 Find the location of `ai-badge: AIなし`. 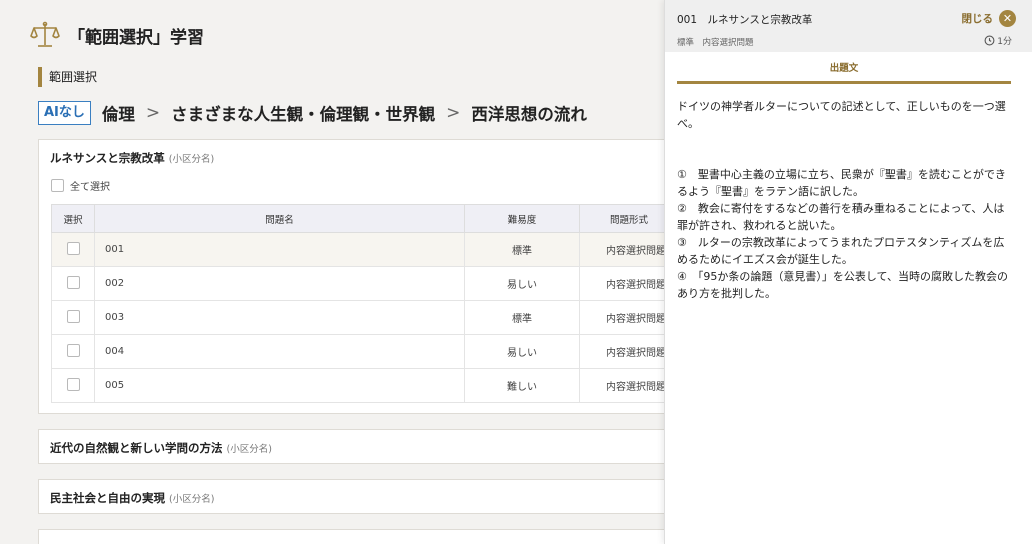

ai-badge: AIなし is located at coordinates (64, 113).